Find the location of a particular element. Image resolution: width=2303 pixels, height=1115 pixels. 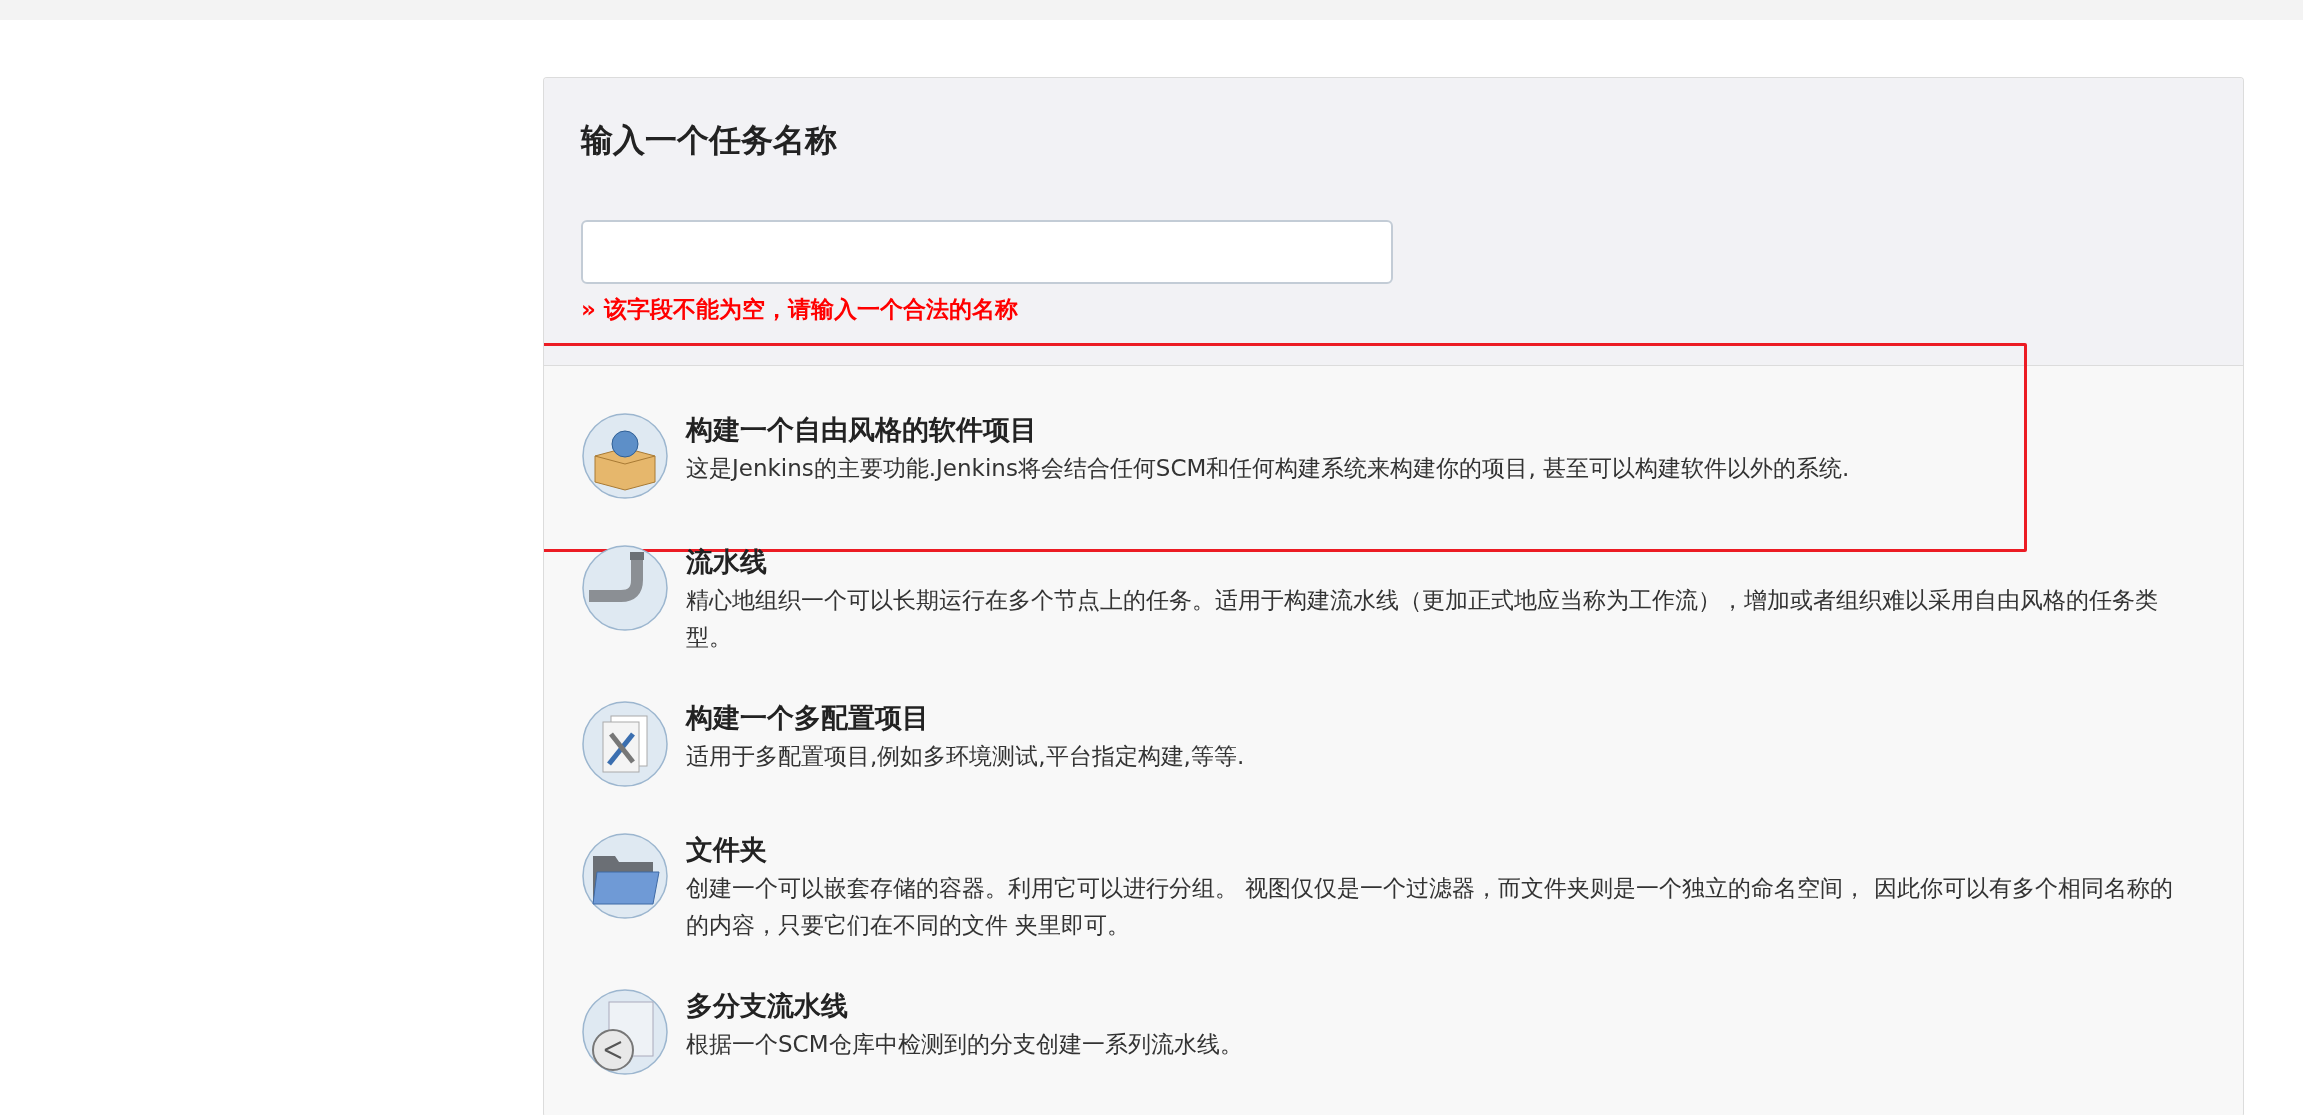

item-type-title: 多分支流水线 is located at coordinates (964, 1005).